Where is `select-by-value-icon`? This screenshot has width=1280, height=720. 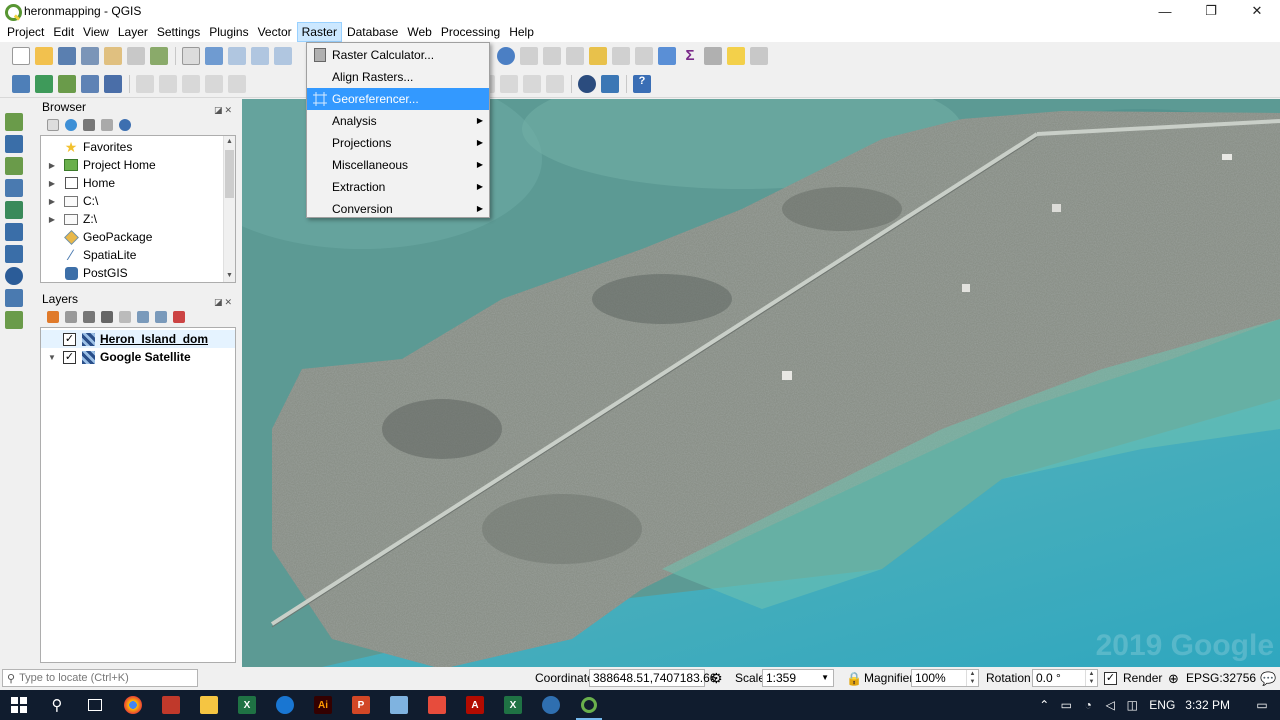
select-by-value-icon is located at coordinates (575, 56).